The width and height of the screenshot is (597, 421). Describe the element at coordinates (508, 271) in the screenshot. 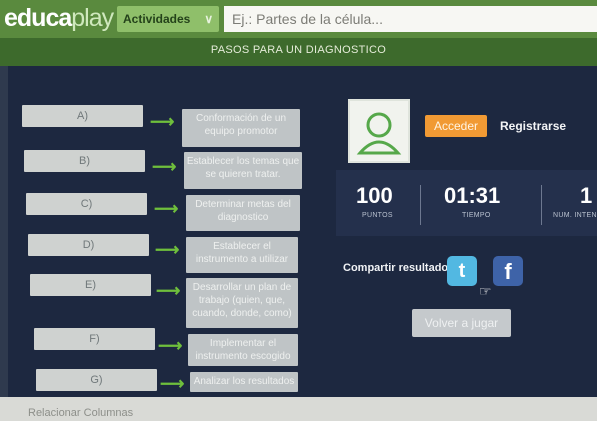

I see `facebook-icon: f` at that location.